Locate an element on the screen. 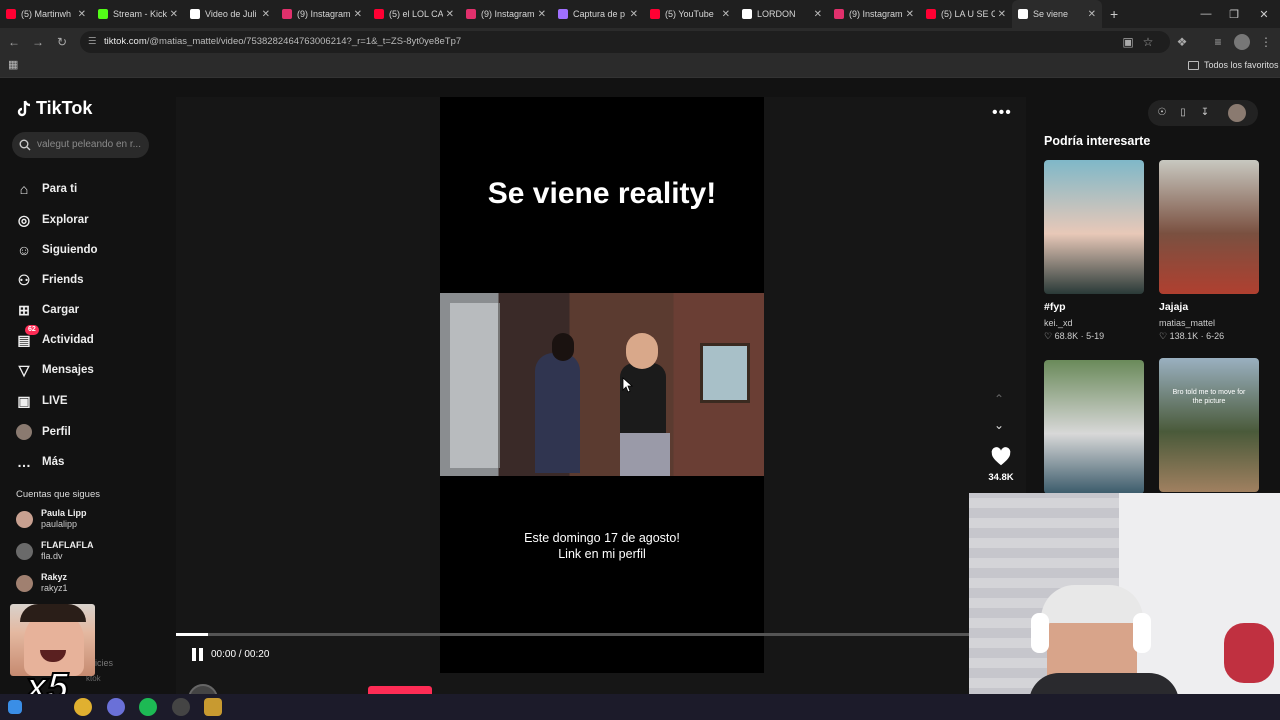  new-tab-button: + is located at coordinates (1114, 14).